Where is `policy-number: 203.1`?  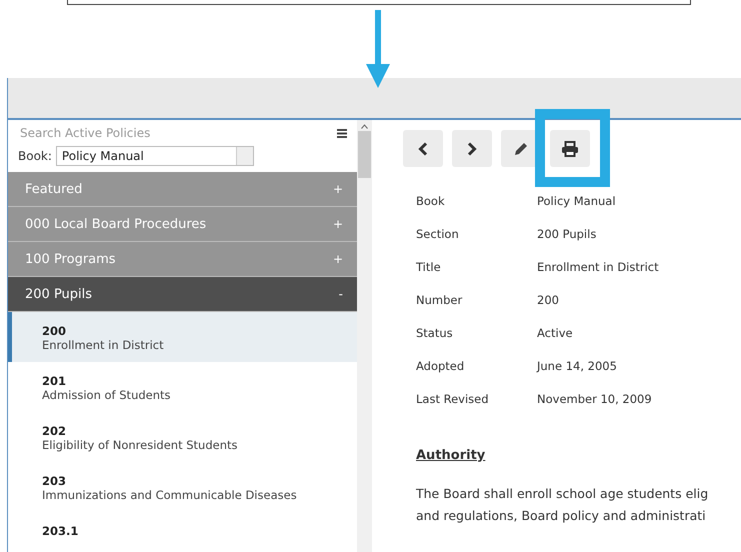
policy-number: 203.1 is located at coordinates (61, 531).